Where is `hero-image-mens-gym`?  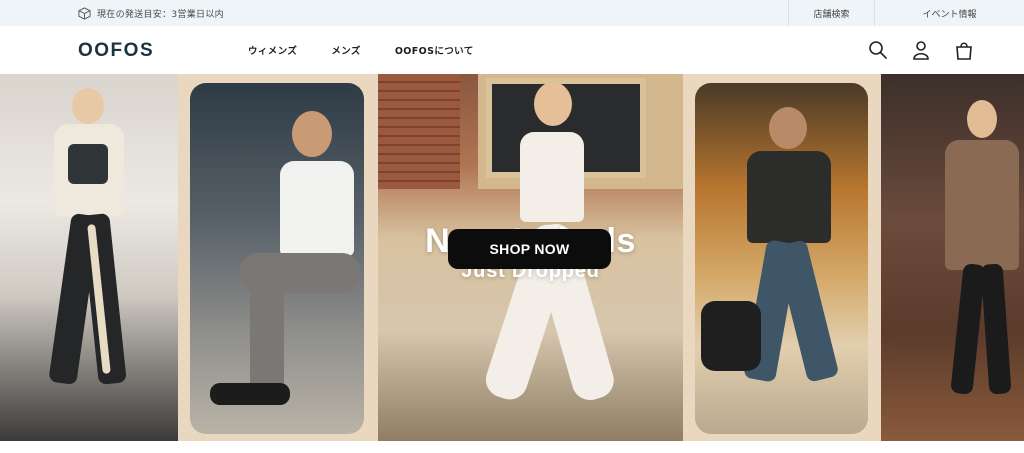 hero-image-mens-gym is located at coordinates (277, 258).